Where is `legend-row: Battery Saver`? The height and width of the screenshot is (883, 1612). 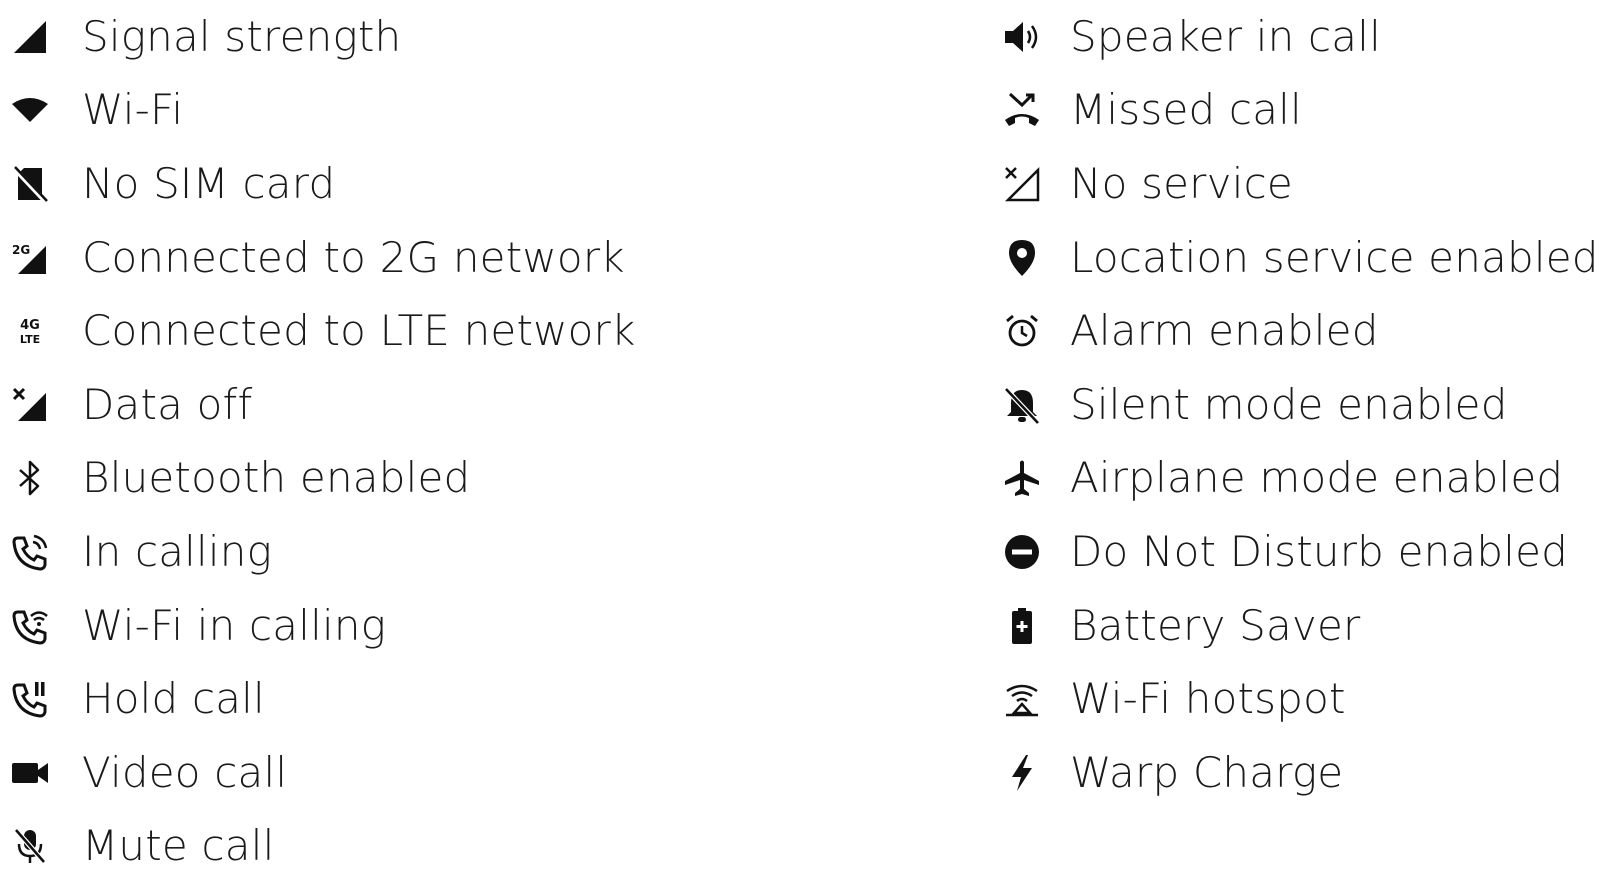
legend-row: Battery Saver is located at coordinates (1300, 626).